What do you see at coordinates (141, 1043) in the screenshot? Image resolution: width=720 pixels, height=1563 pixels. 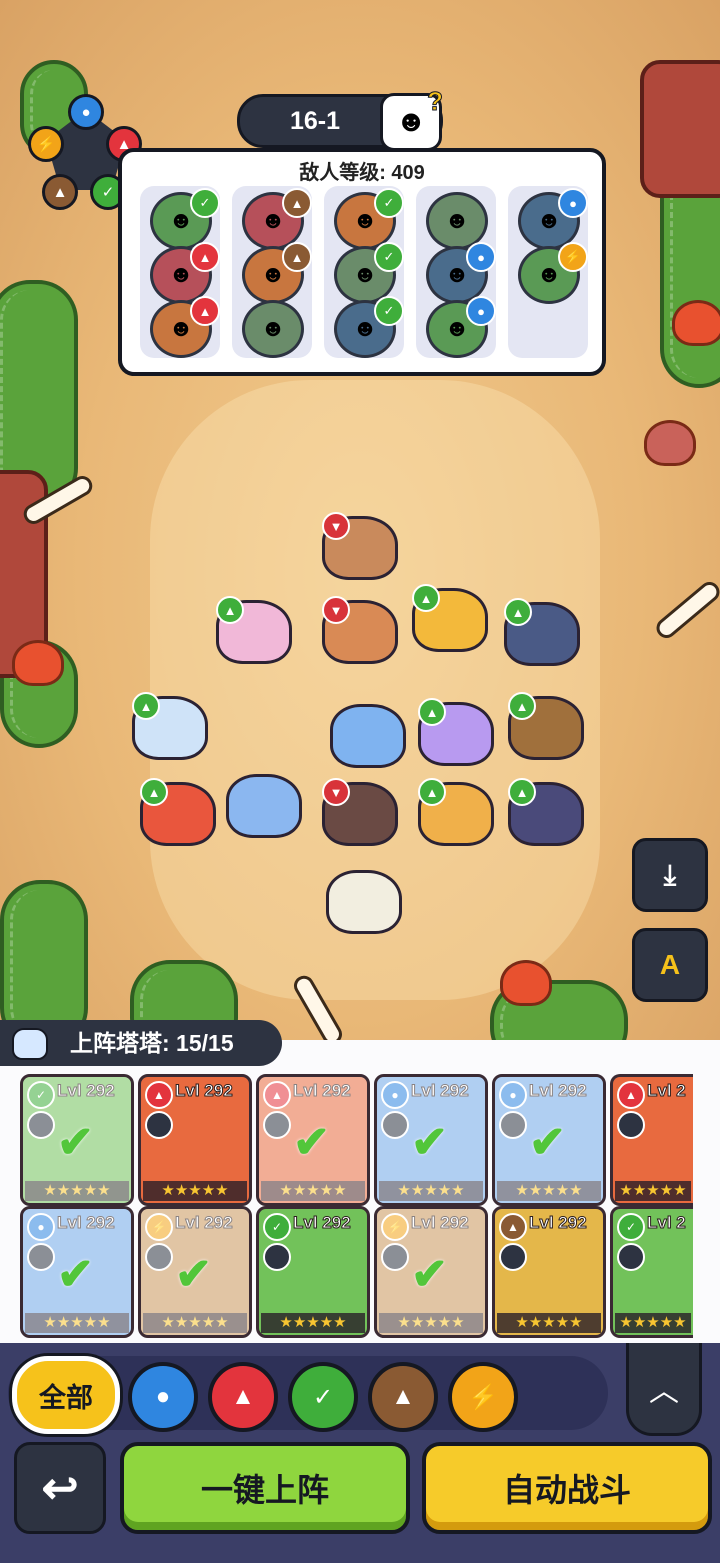 I see `roster-header: 上阵塔塔: 15/15` at bounding box center [141, 1043].